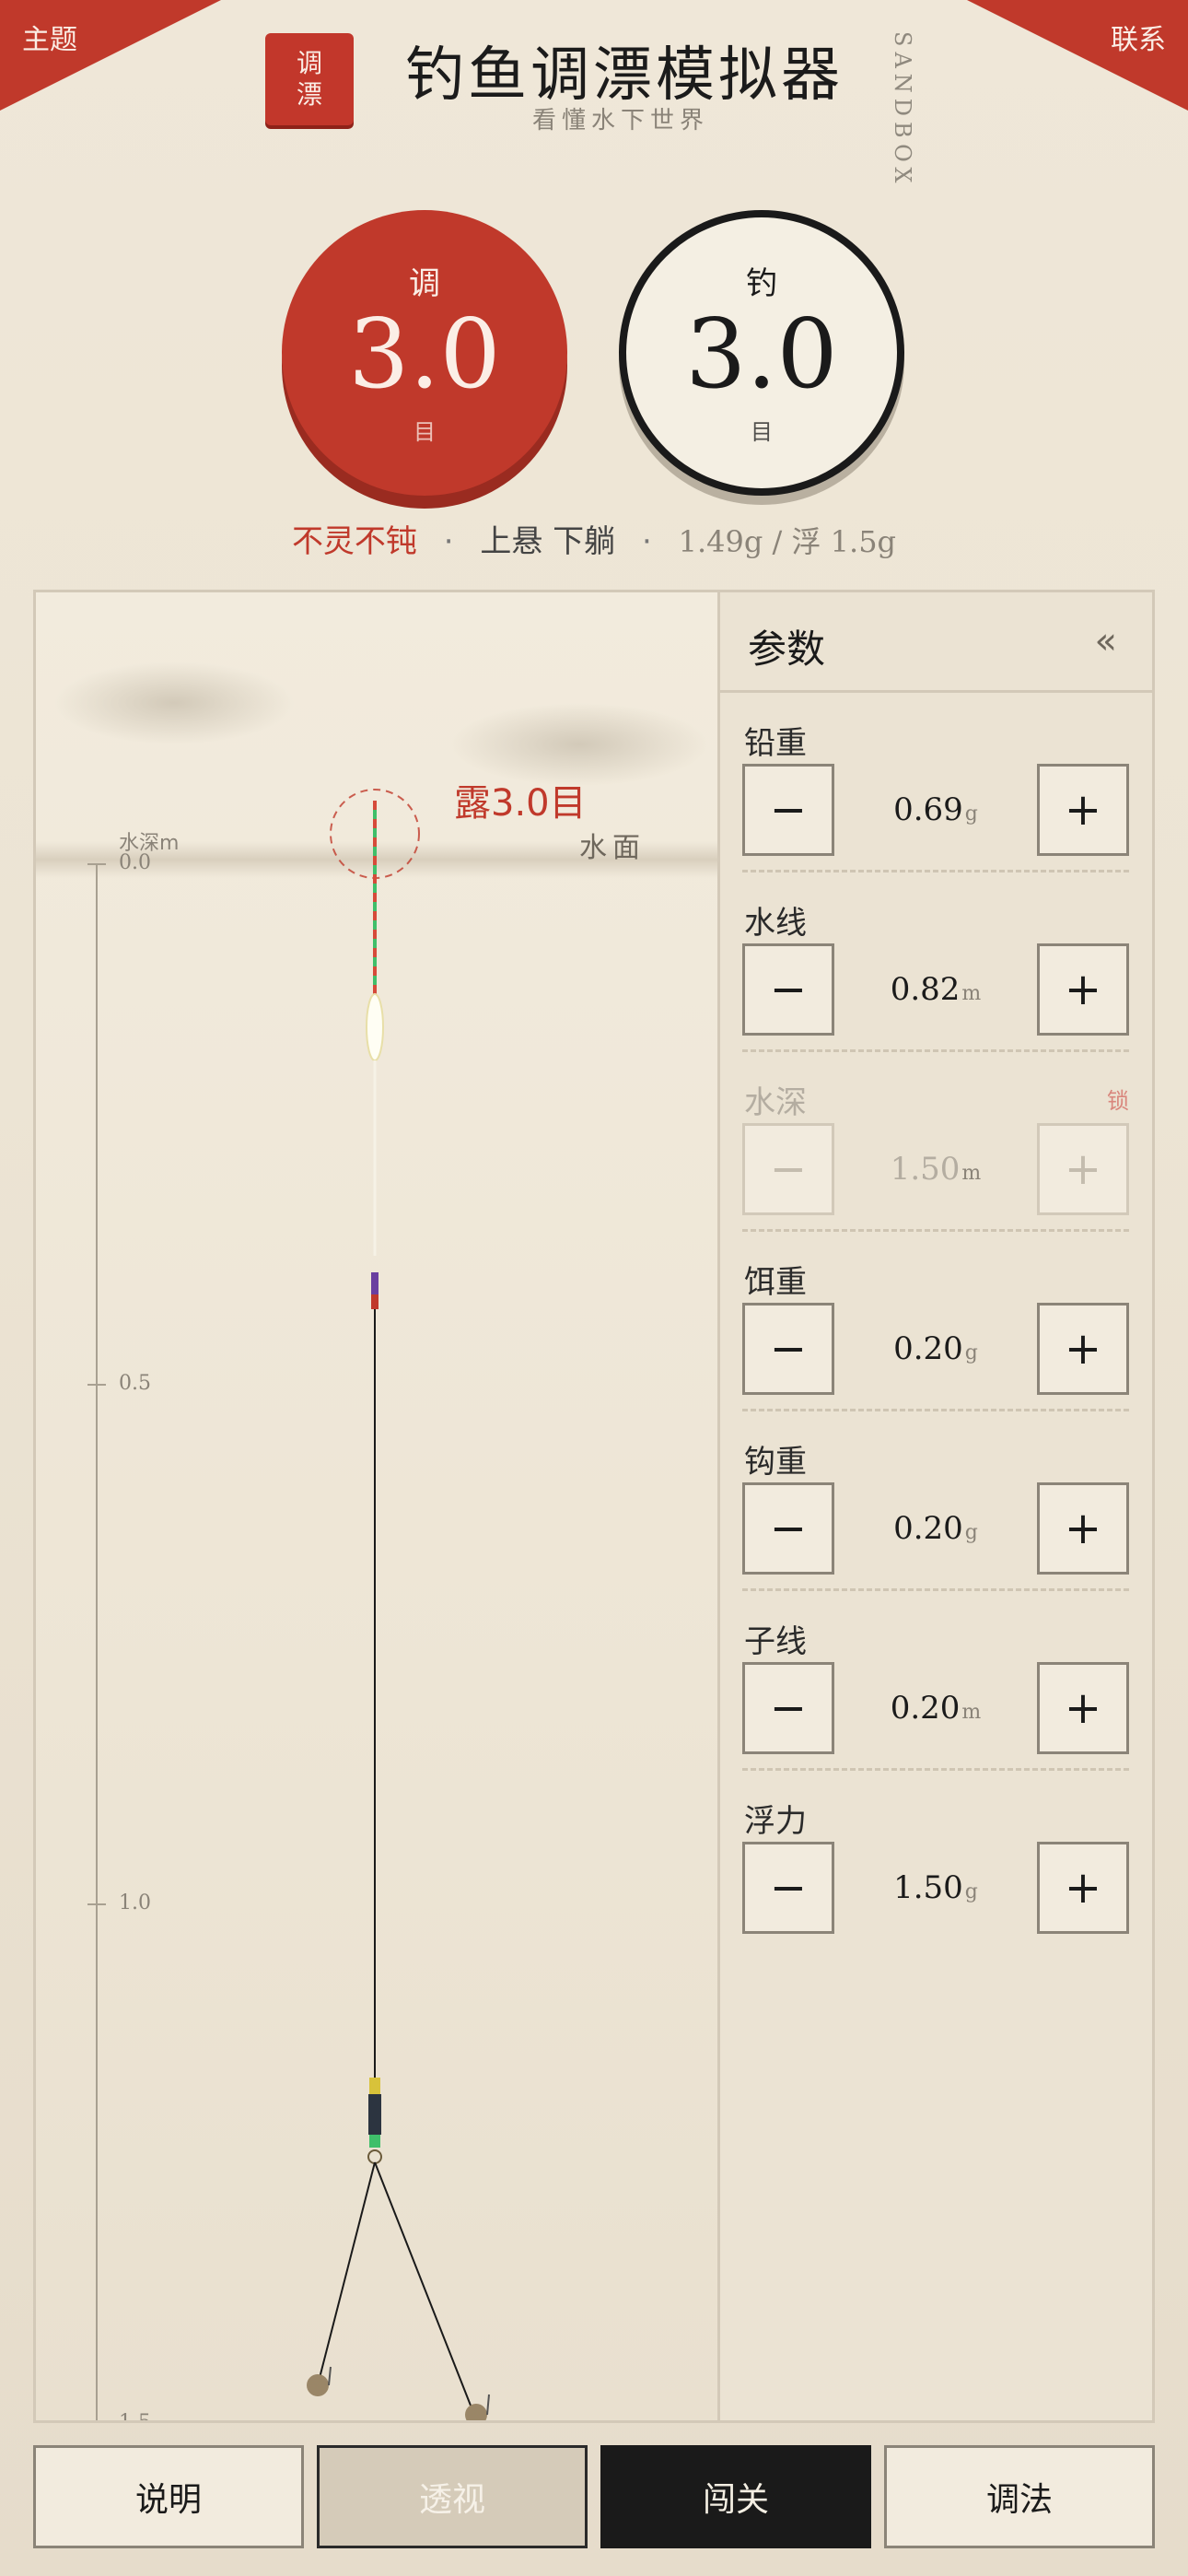 The image size is (1188, 2576). What do you see at coordinates (135, 2415) in the screenshot?
I see `depth-tick-label: 1.5` at bounding box center [135, 2415].